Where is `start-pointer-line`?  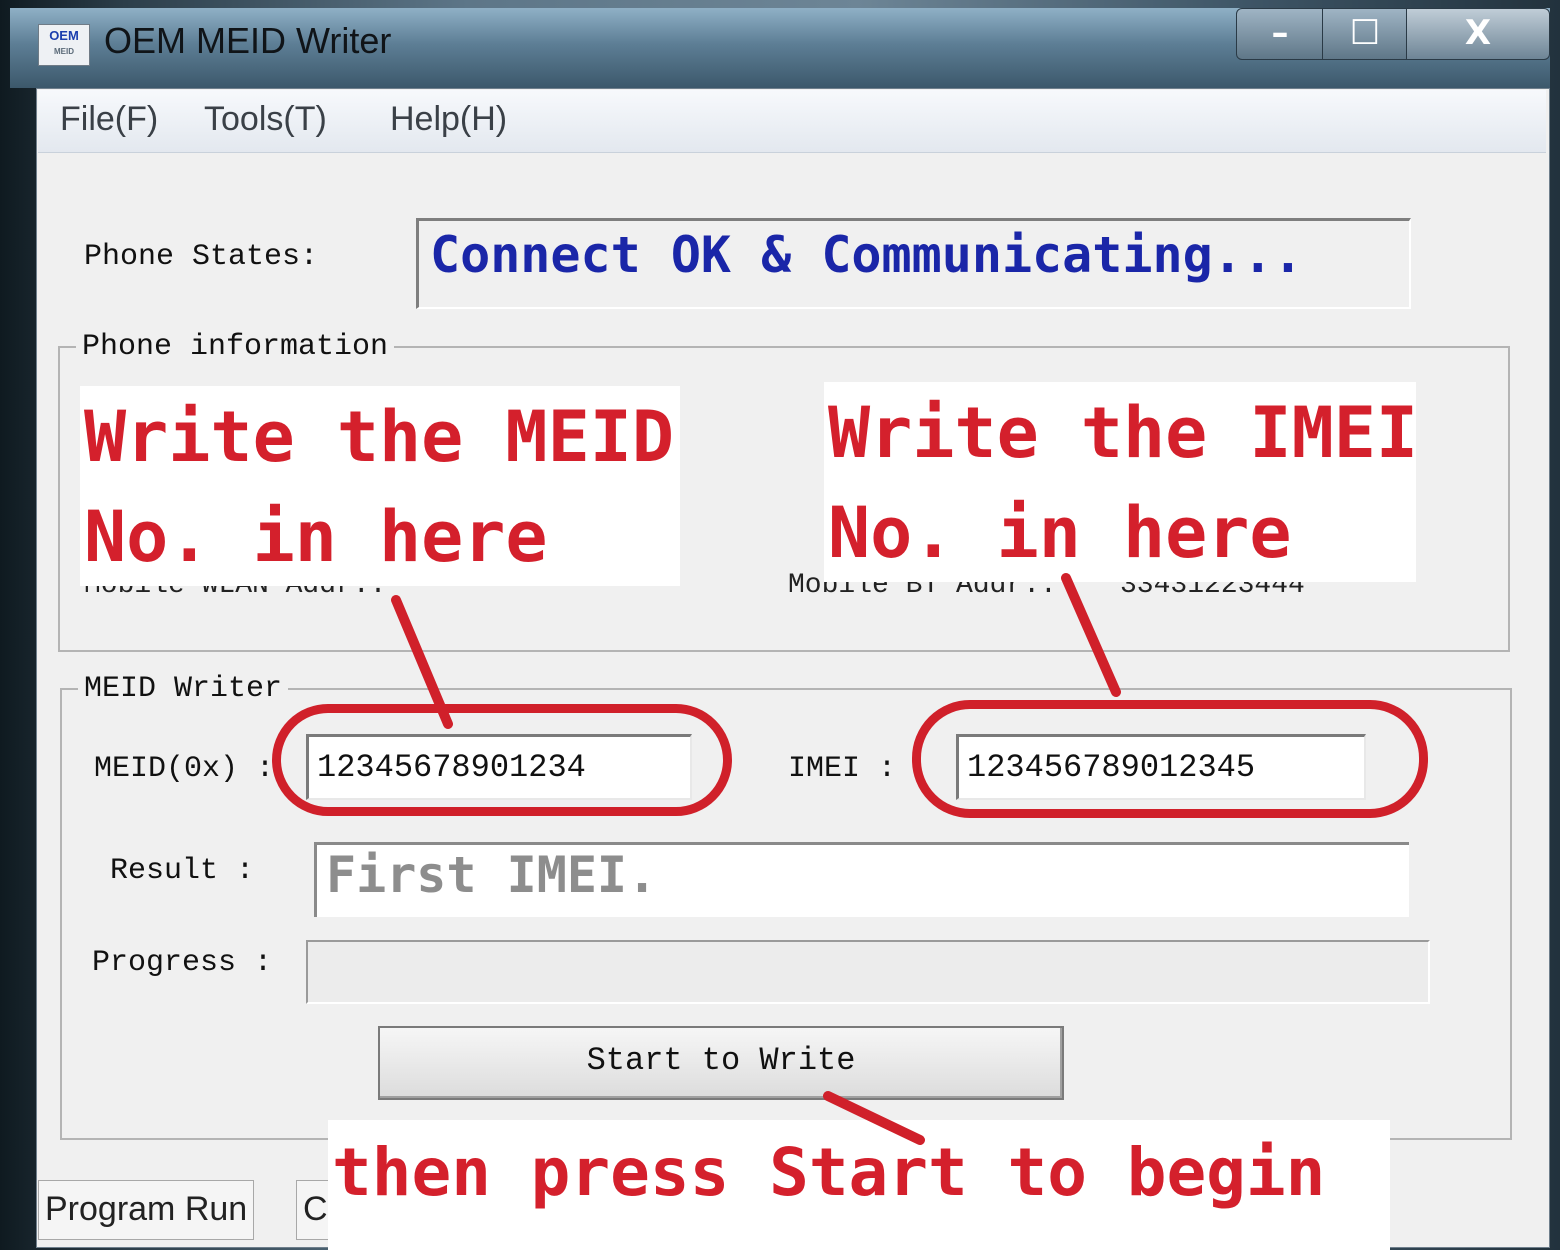
start-pointer-line is located at coordinates (874, 1118).